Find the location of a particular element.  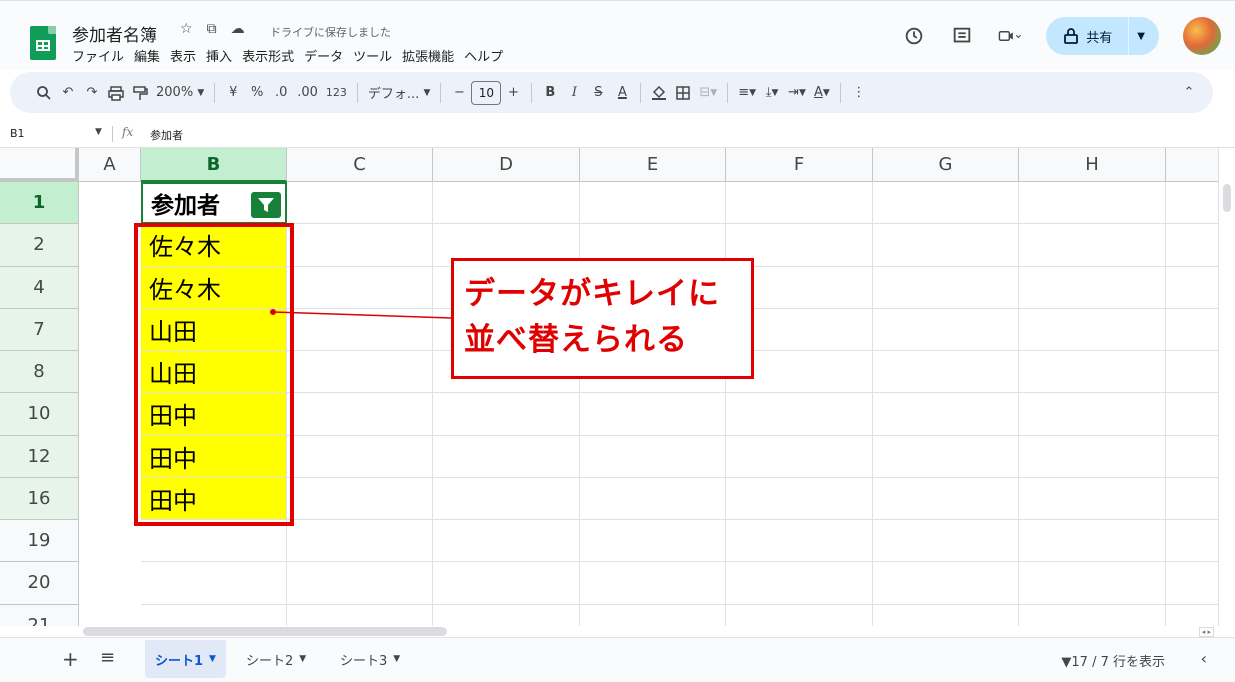

chevron-down-icon: ▼ is located at coordinates (302, 659).